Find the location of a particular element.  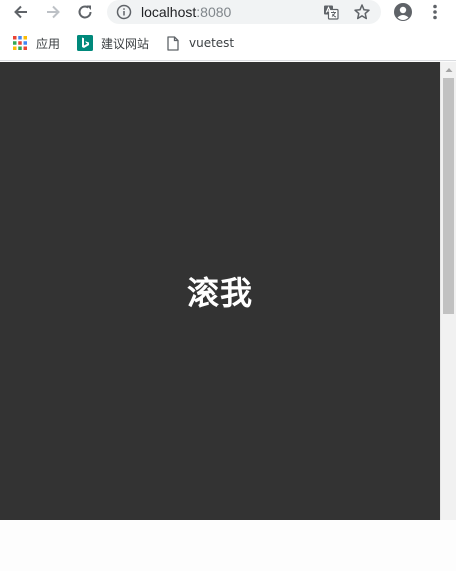

forward-arrow-icon is located at coordinates (53, 12).